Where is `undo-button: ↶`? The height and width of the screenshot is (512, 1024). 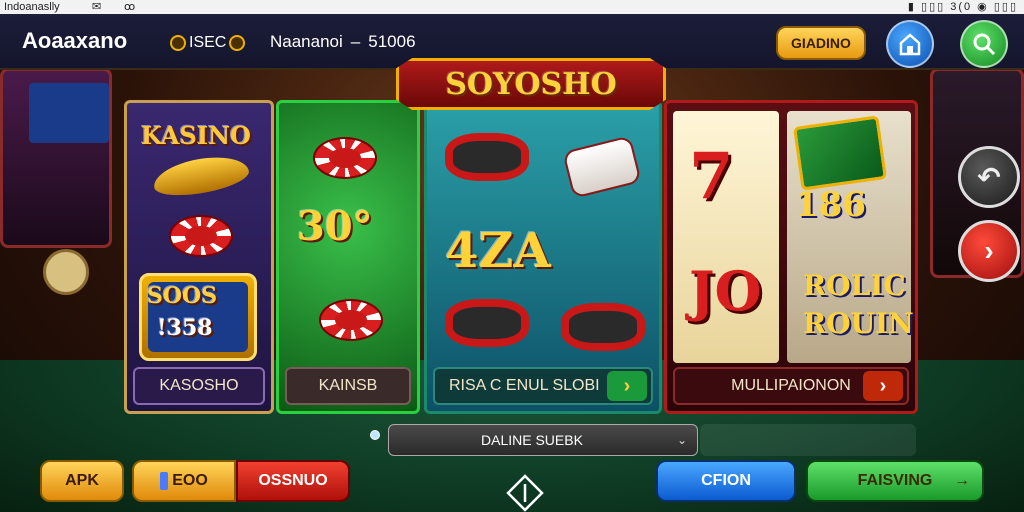 undo-button: ↶ is located at coordinates (989, 177).